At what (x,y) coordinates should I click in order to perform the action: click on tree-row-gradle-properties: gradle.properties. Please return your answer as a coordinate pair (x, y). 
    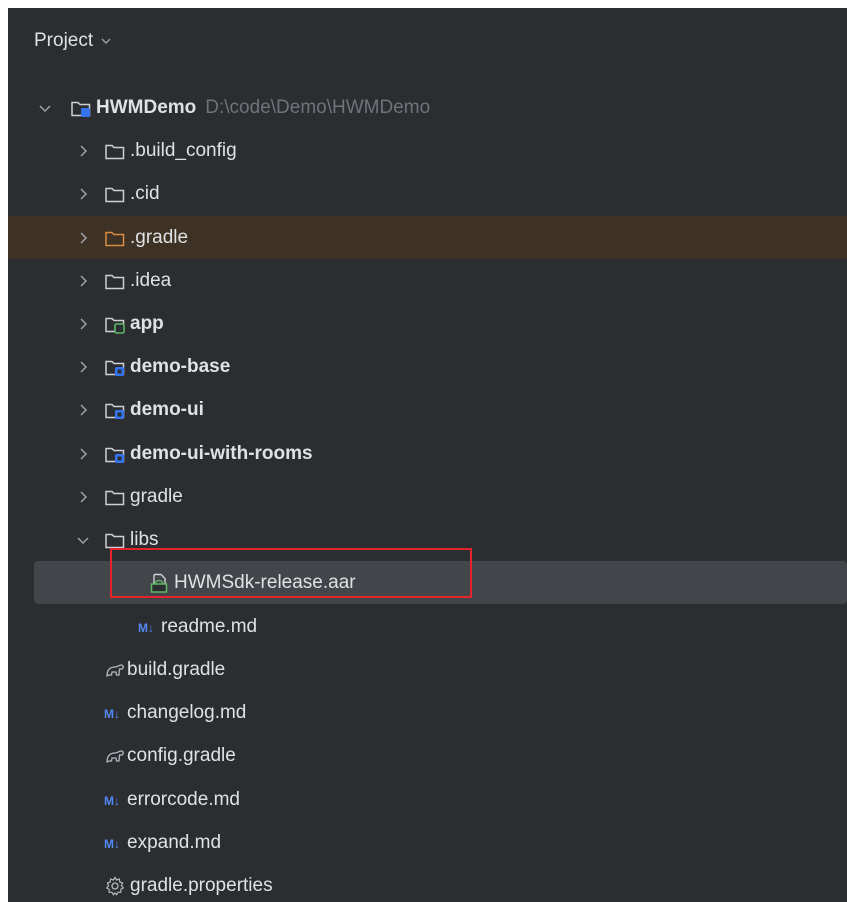
    Looking at the image, I should click on (427, 883).